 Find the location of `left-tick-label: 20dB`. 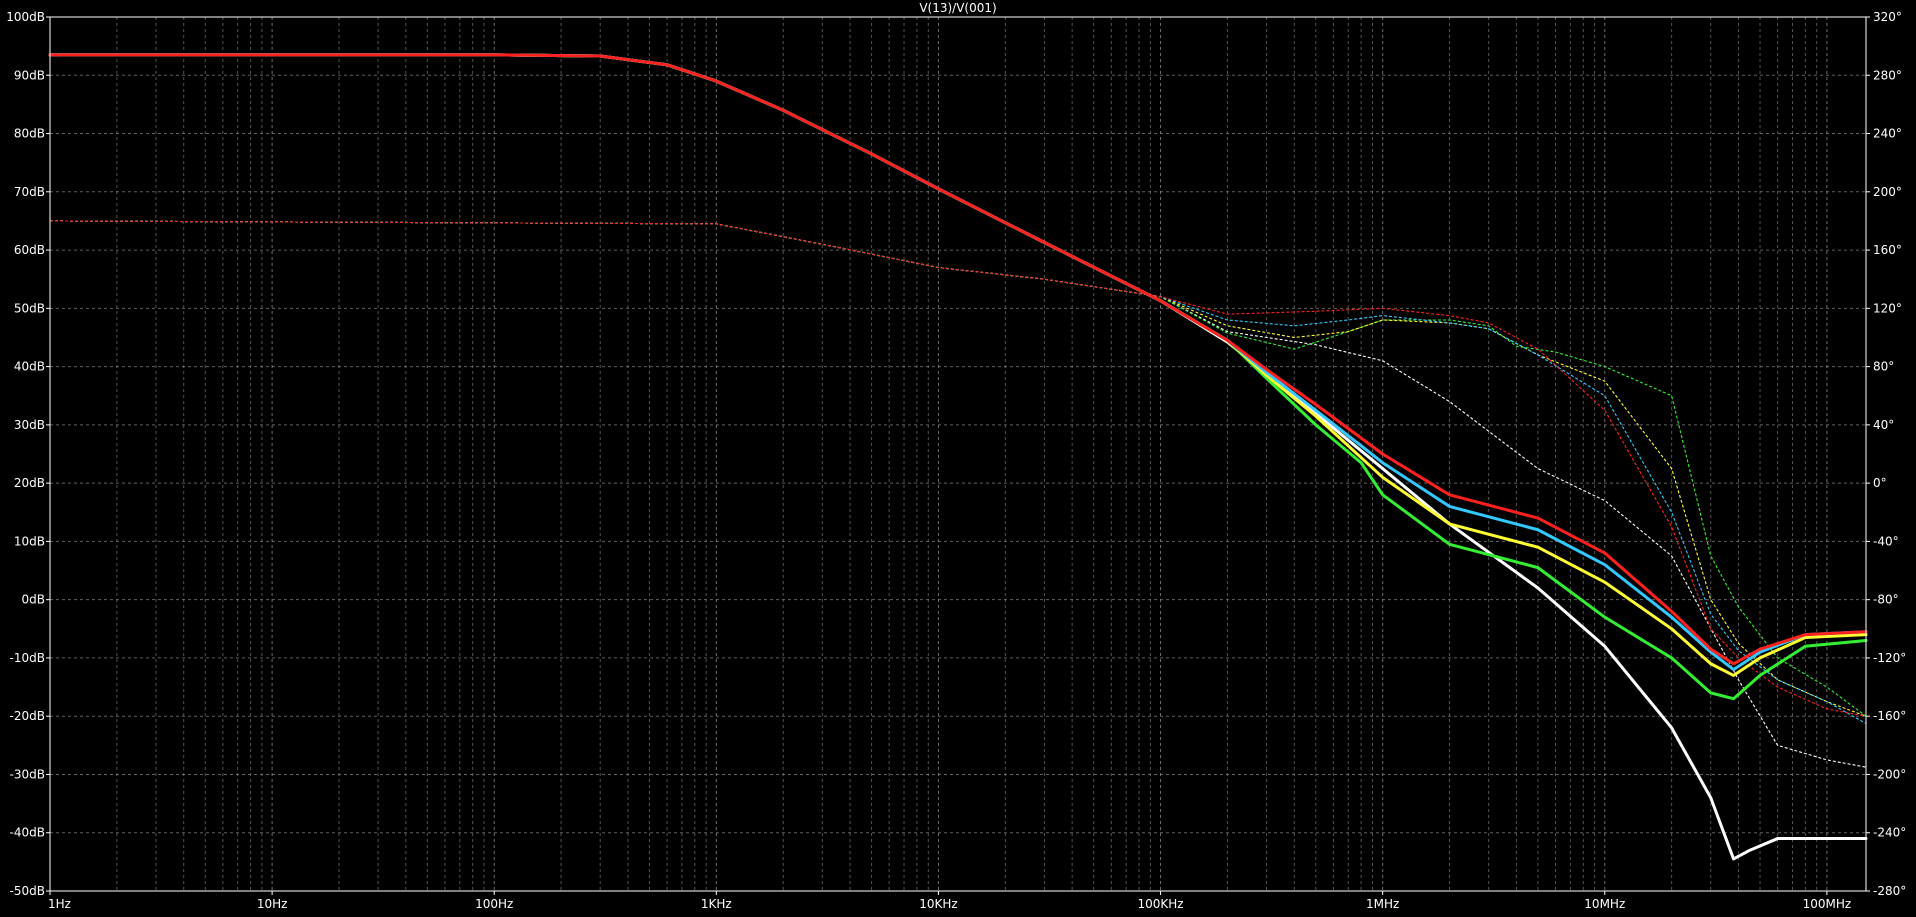

left-tick-label: 20dB is located at coordinates (29, 483).